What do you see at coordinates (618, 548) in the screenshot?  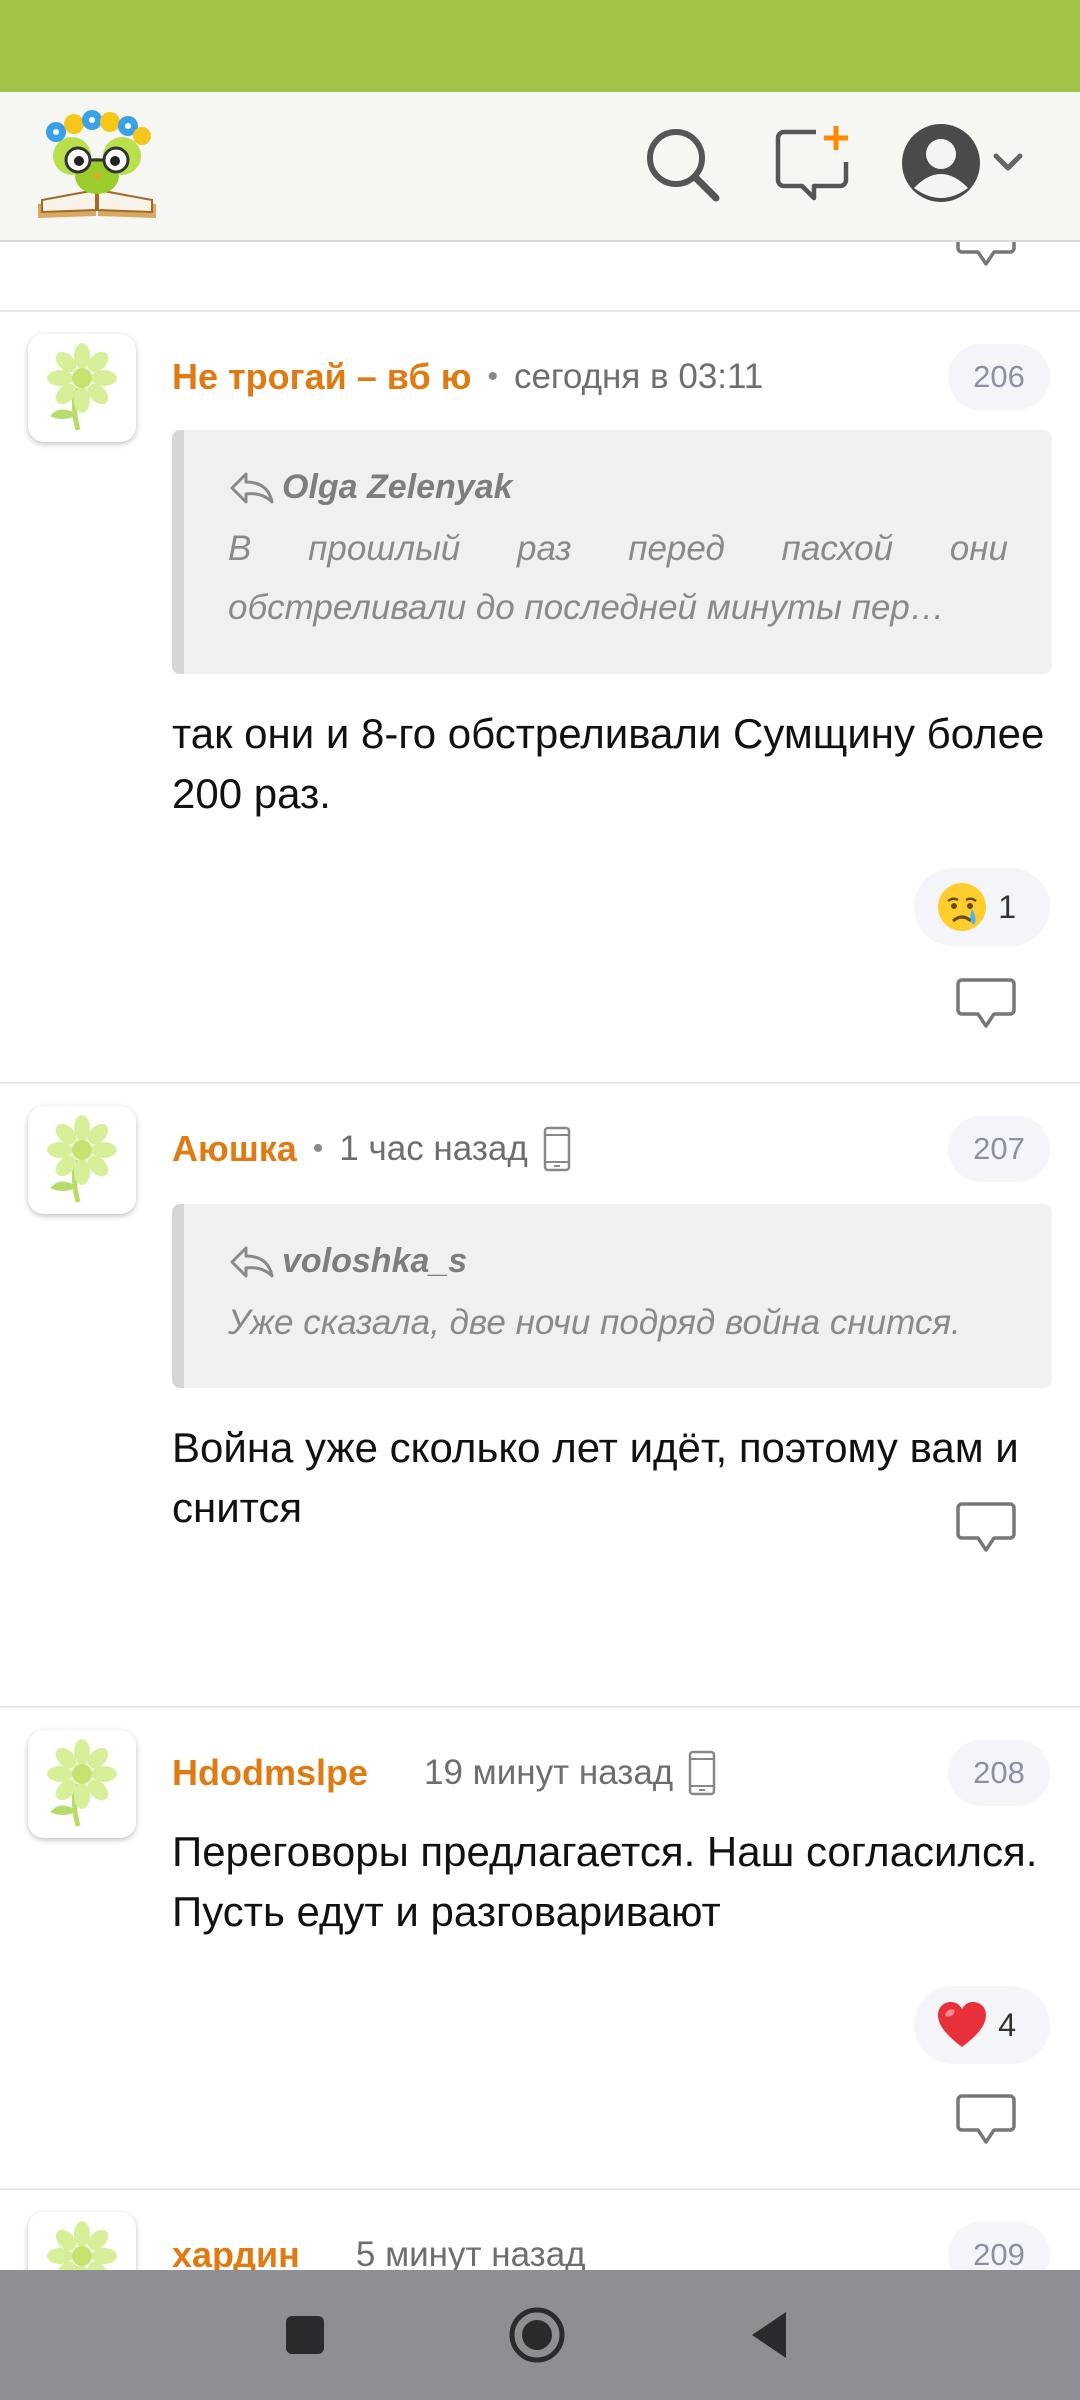 I see `quote-text-line1: В прошлый раз перед пасхой они` at bounding box center [618, 548].